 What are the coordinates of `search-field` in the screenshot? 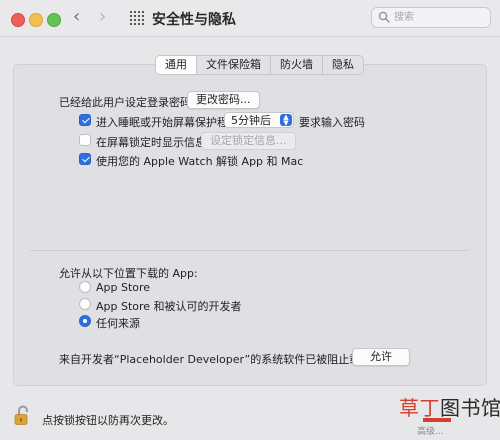 It's located at (431, 17).